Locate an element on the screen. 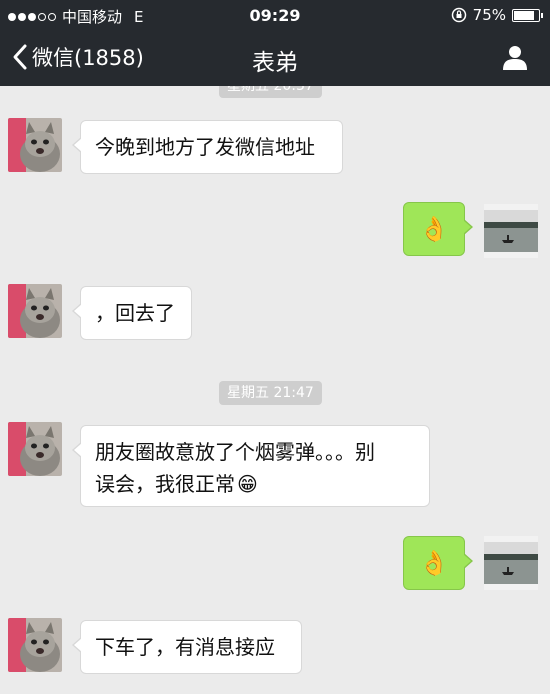 The image size is (550, 694). battery-percent: 75% is located at coordinates (489, 15).